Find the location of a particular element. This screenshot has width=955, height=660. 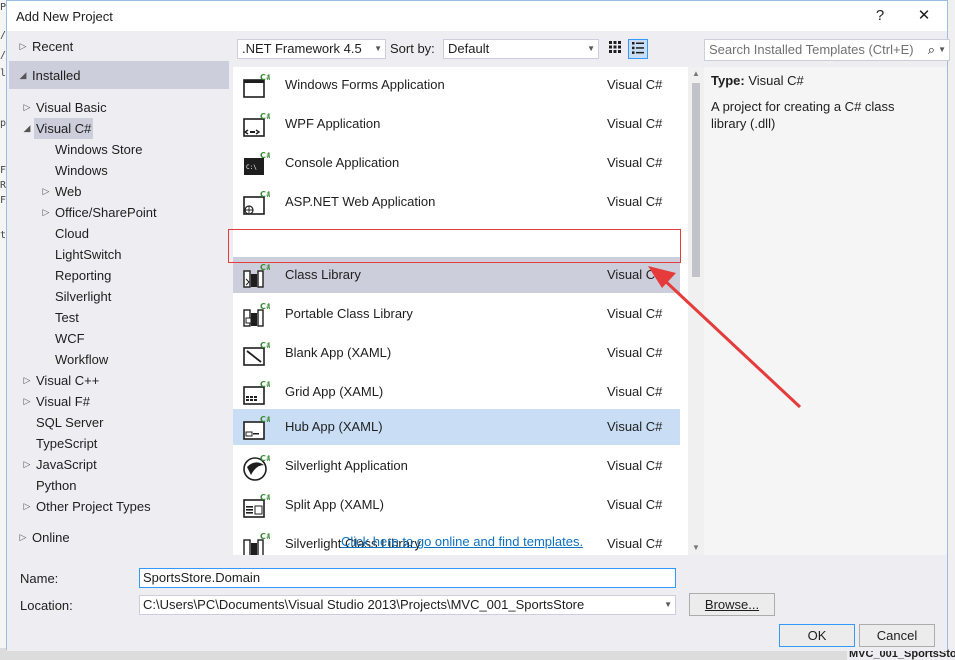

template-row: C# Portable Class Library Visual C# is located at coordinates (456, 314).